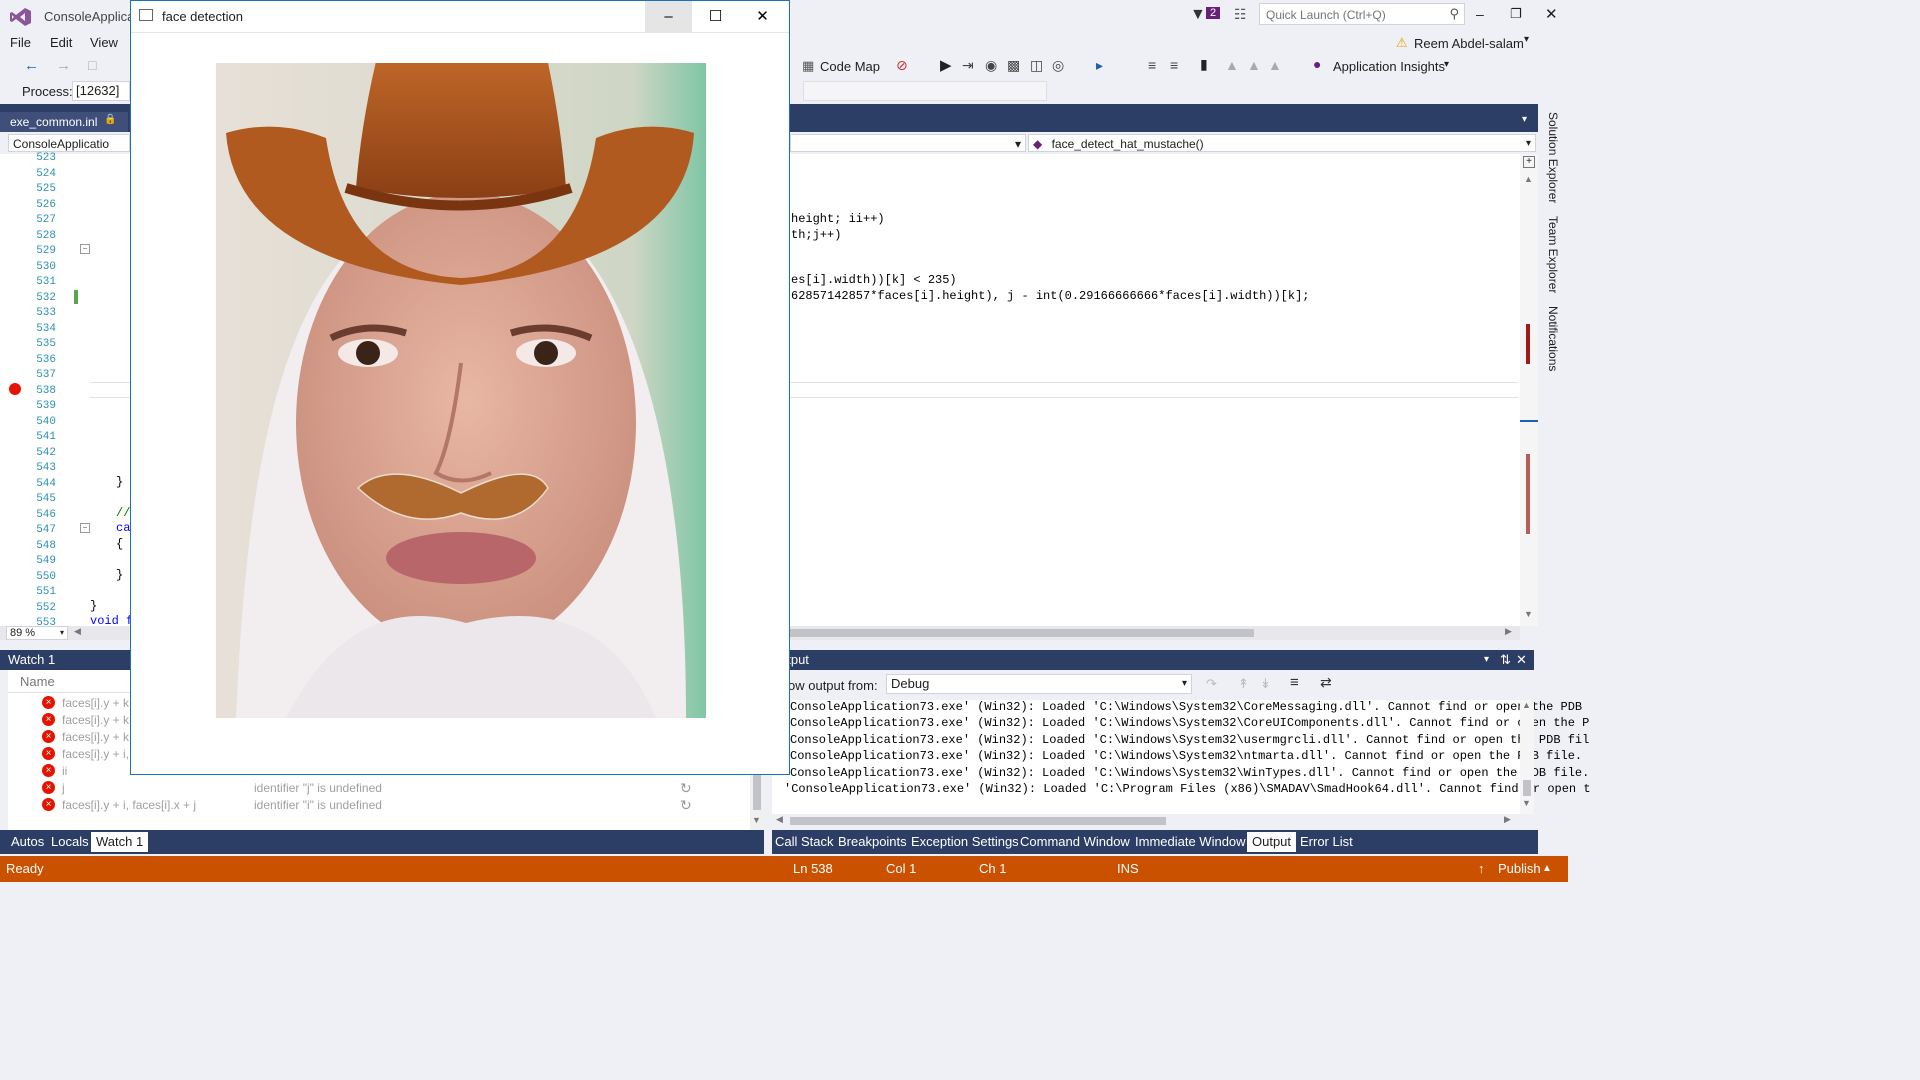 Image resolution: width=1920 pixels, height=1080 pixels. What do you see at coordinates (1519, 868) in the screenshot?
I see `publish-button: Publish` at bounding box center [1519, 868].